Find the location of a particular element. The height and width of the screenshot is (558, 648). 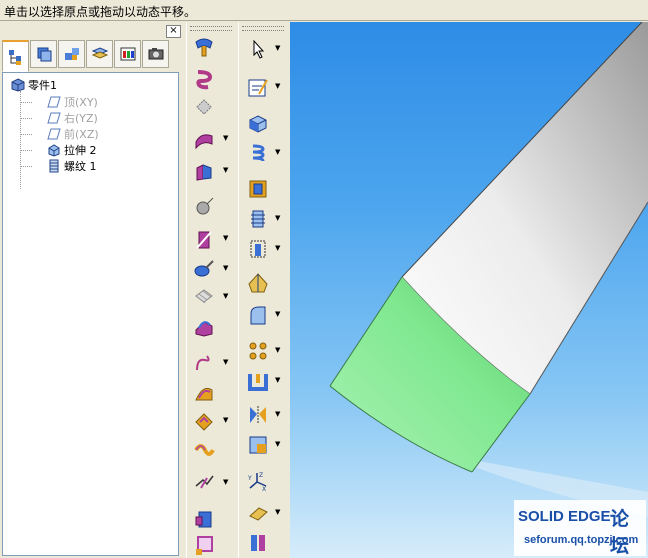

emboss-icon is located at coordinates (204, 329).